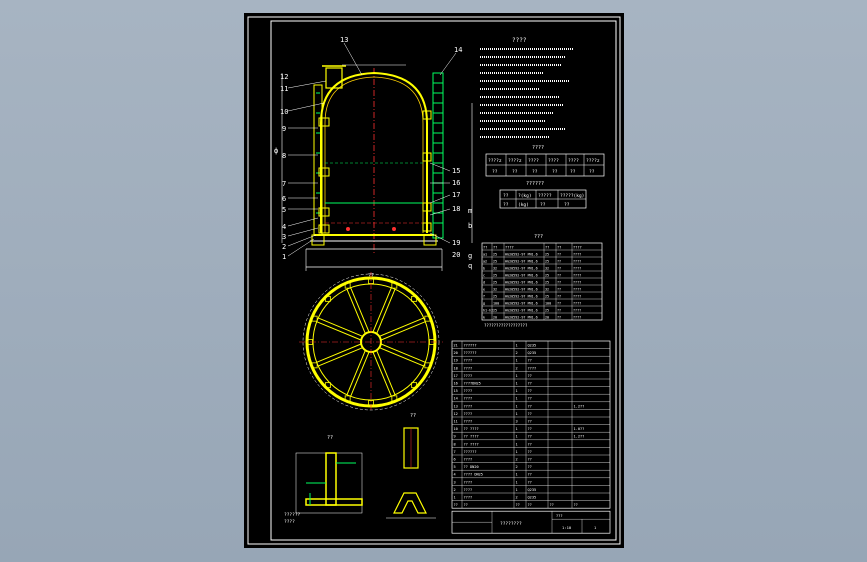 This screenshot has width=867, height=562. Describe the element at coordinates (456, 406) in the screenshot. I see `bom-cell: 13` at that location.